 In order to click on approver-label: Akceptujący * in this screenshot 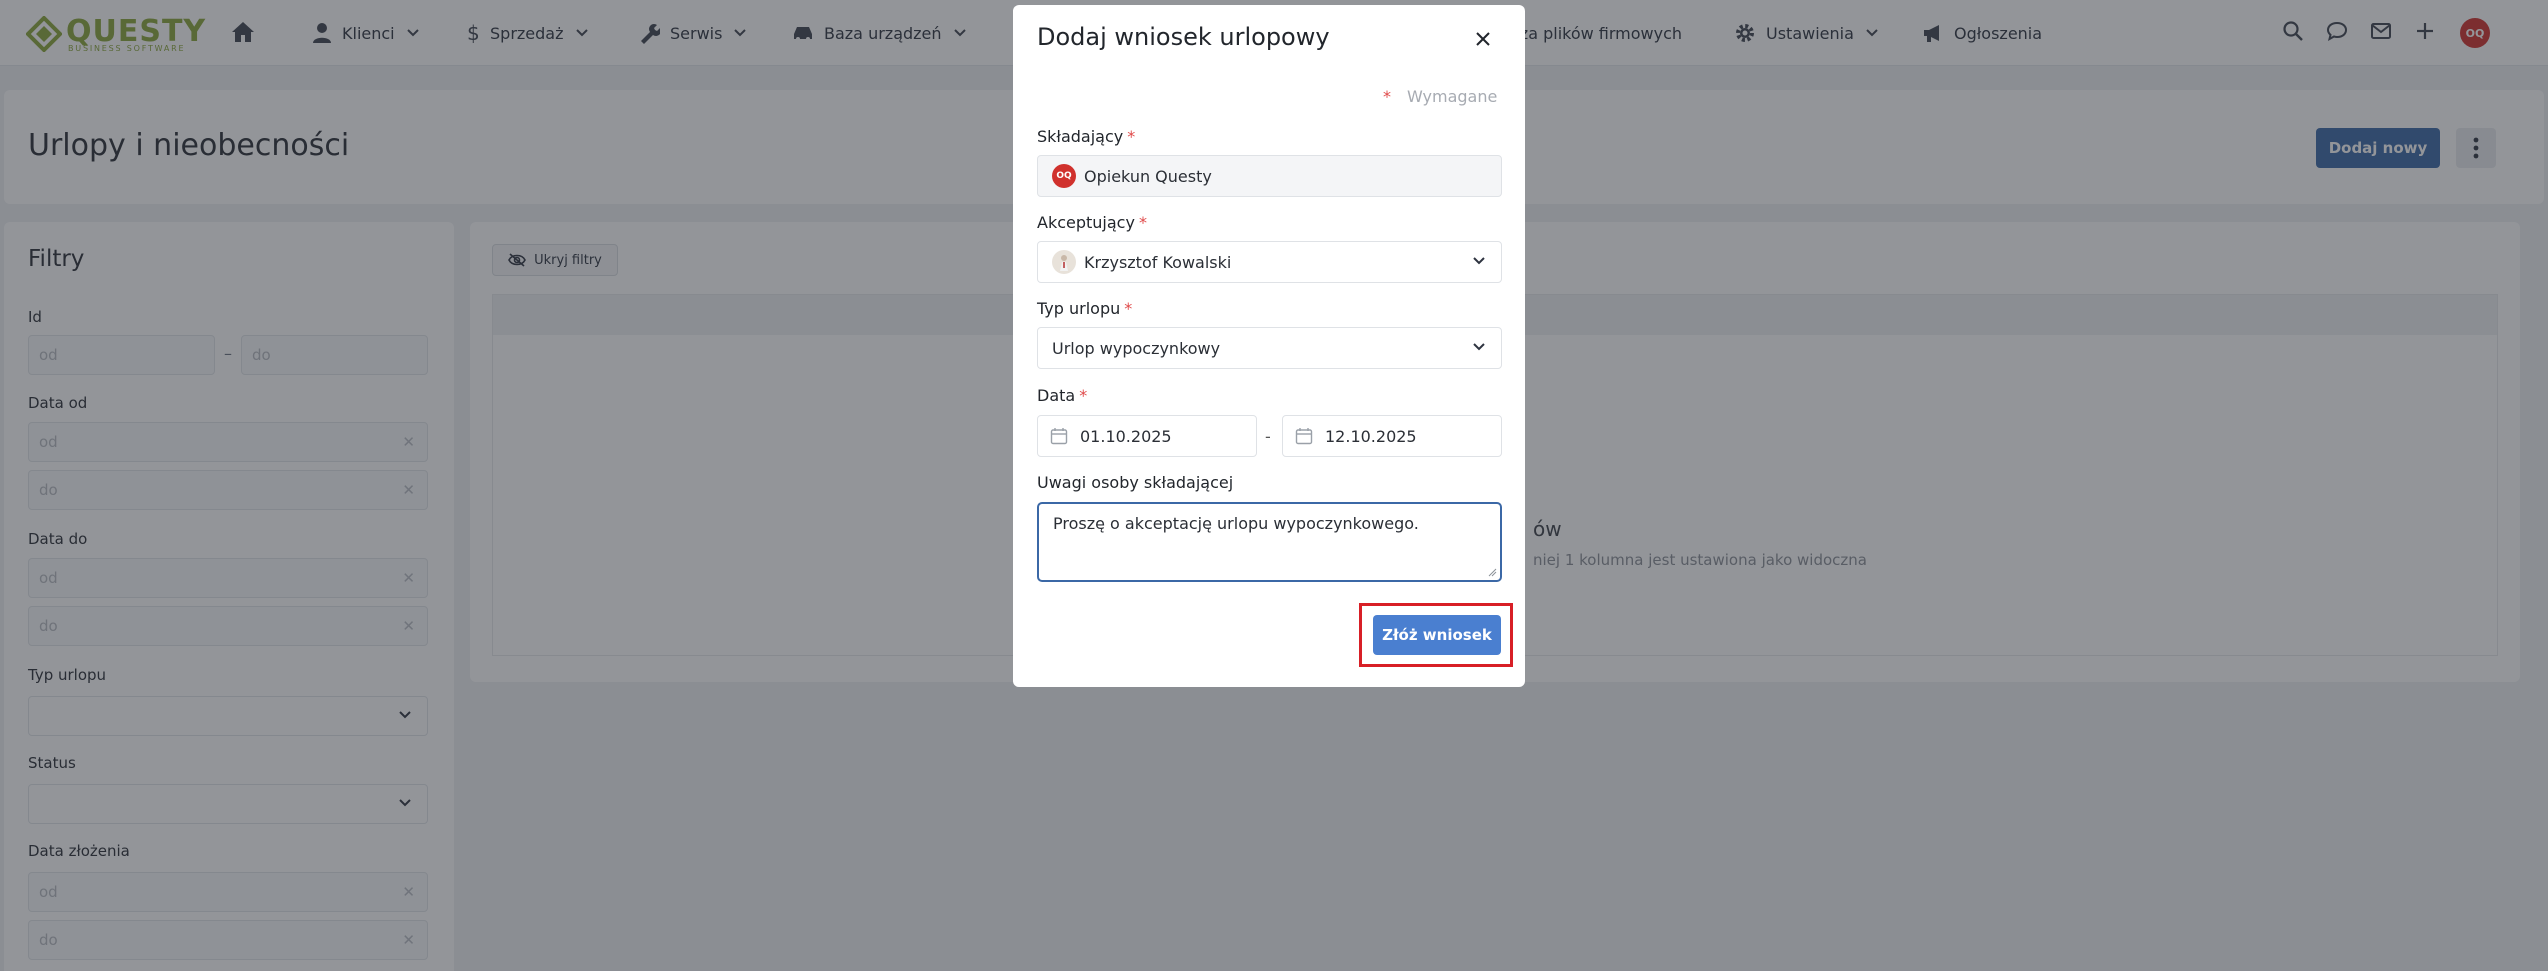, I will do `click(1092, 222)`.